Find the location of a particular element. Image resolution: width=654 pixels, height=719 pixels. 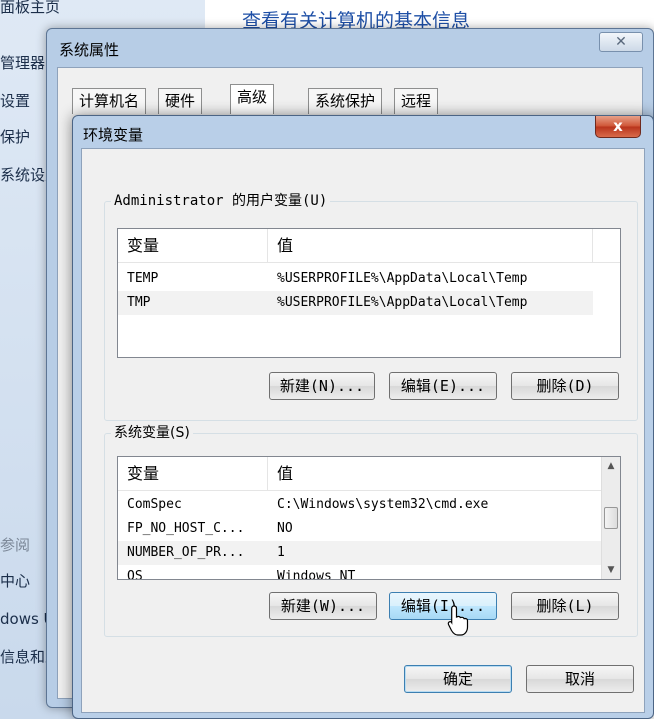

close-icon: ✕ is located at coordinates (621, 42).